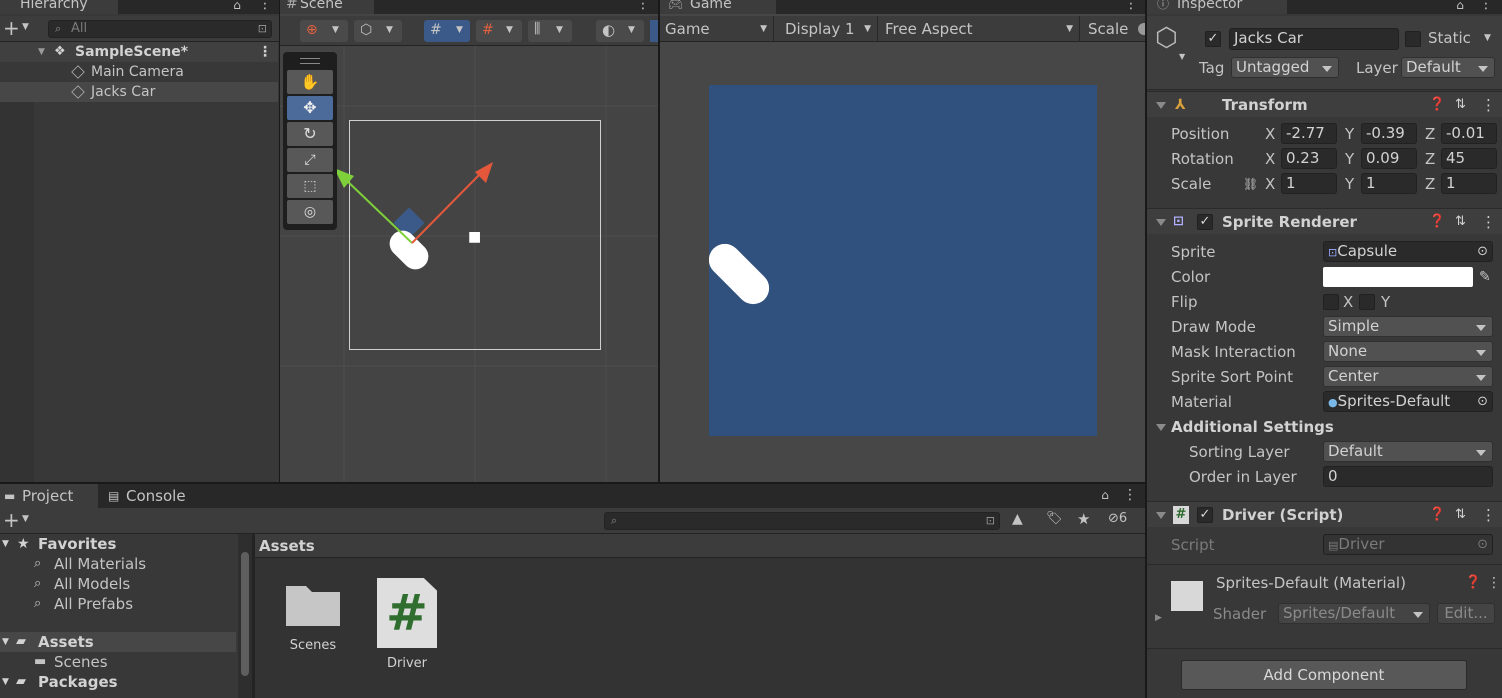  Describe the element at coordinates (1331, 302) in the screenshot. I see `flip-x-checkbox` at that location.